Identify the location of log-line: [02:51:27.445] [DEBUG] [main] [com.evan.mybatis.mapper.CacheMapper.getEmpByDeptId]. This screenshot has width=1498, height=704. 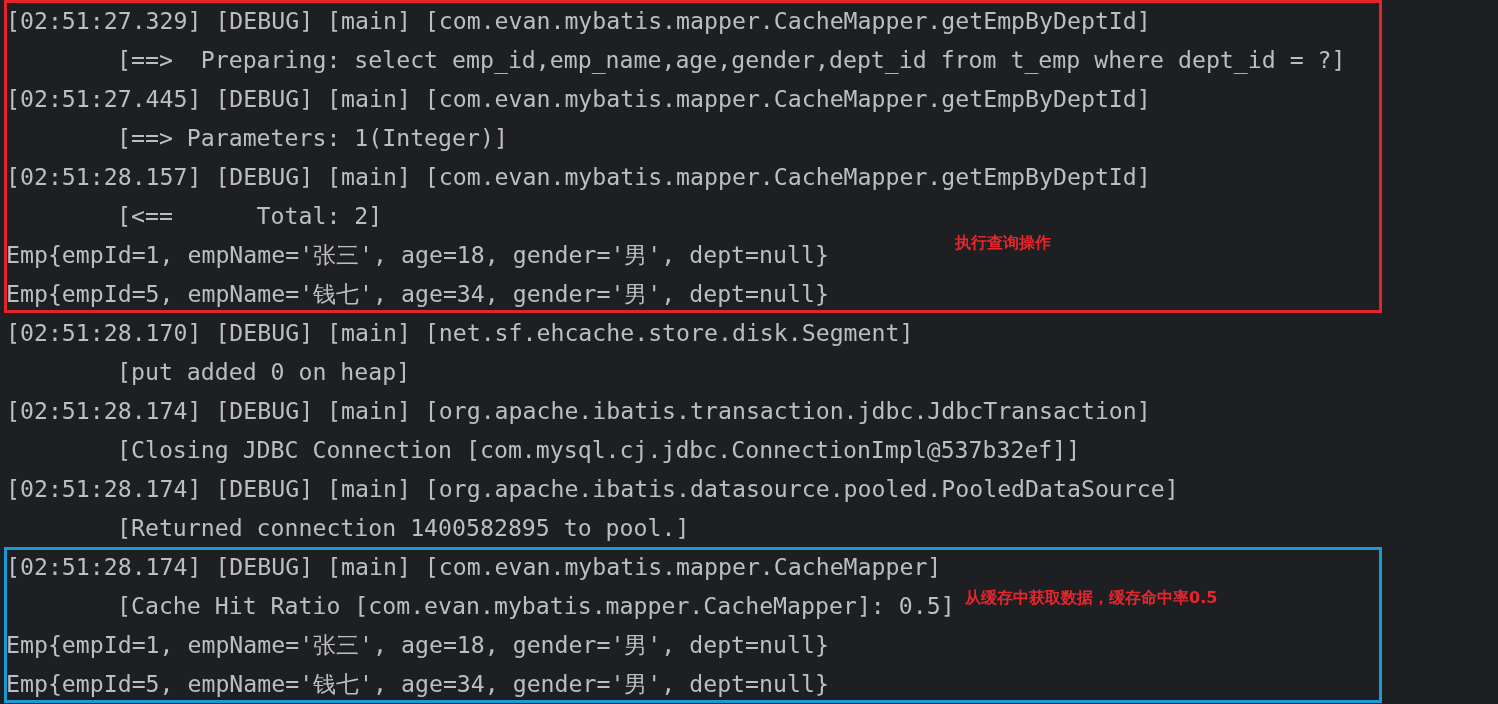
(578, 98).